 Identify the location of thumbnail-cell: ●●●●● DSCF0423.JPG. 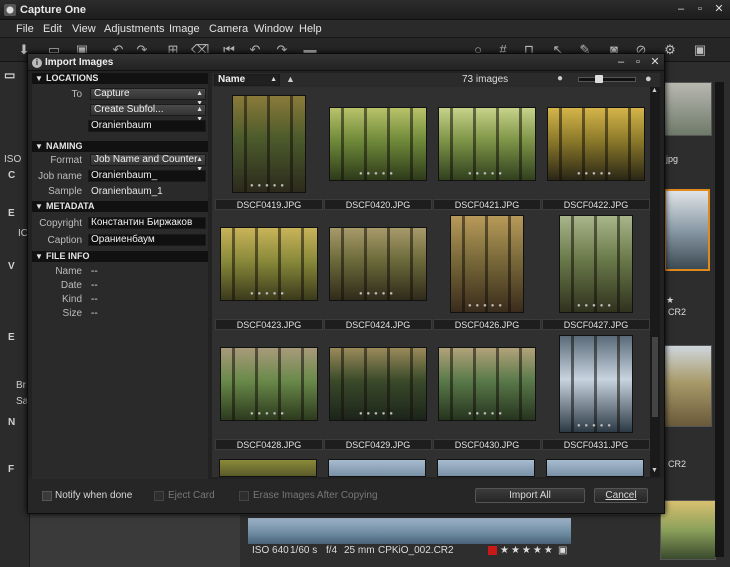
(269, 271).